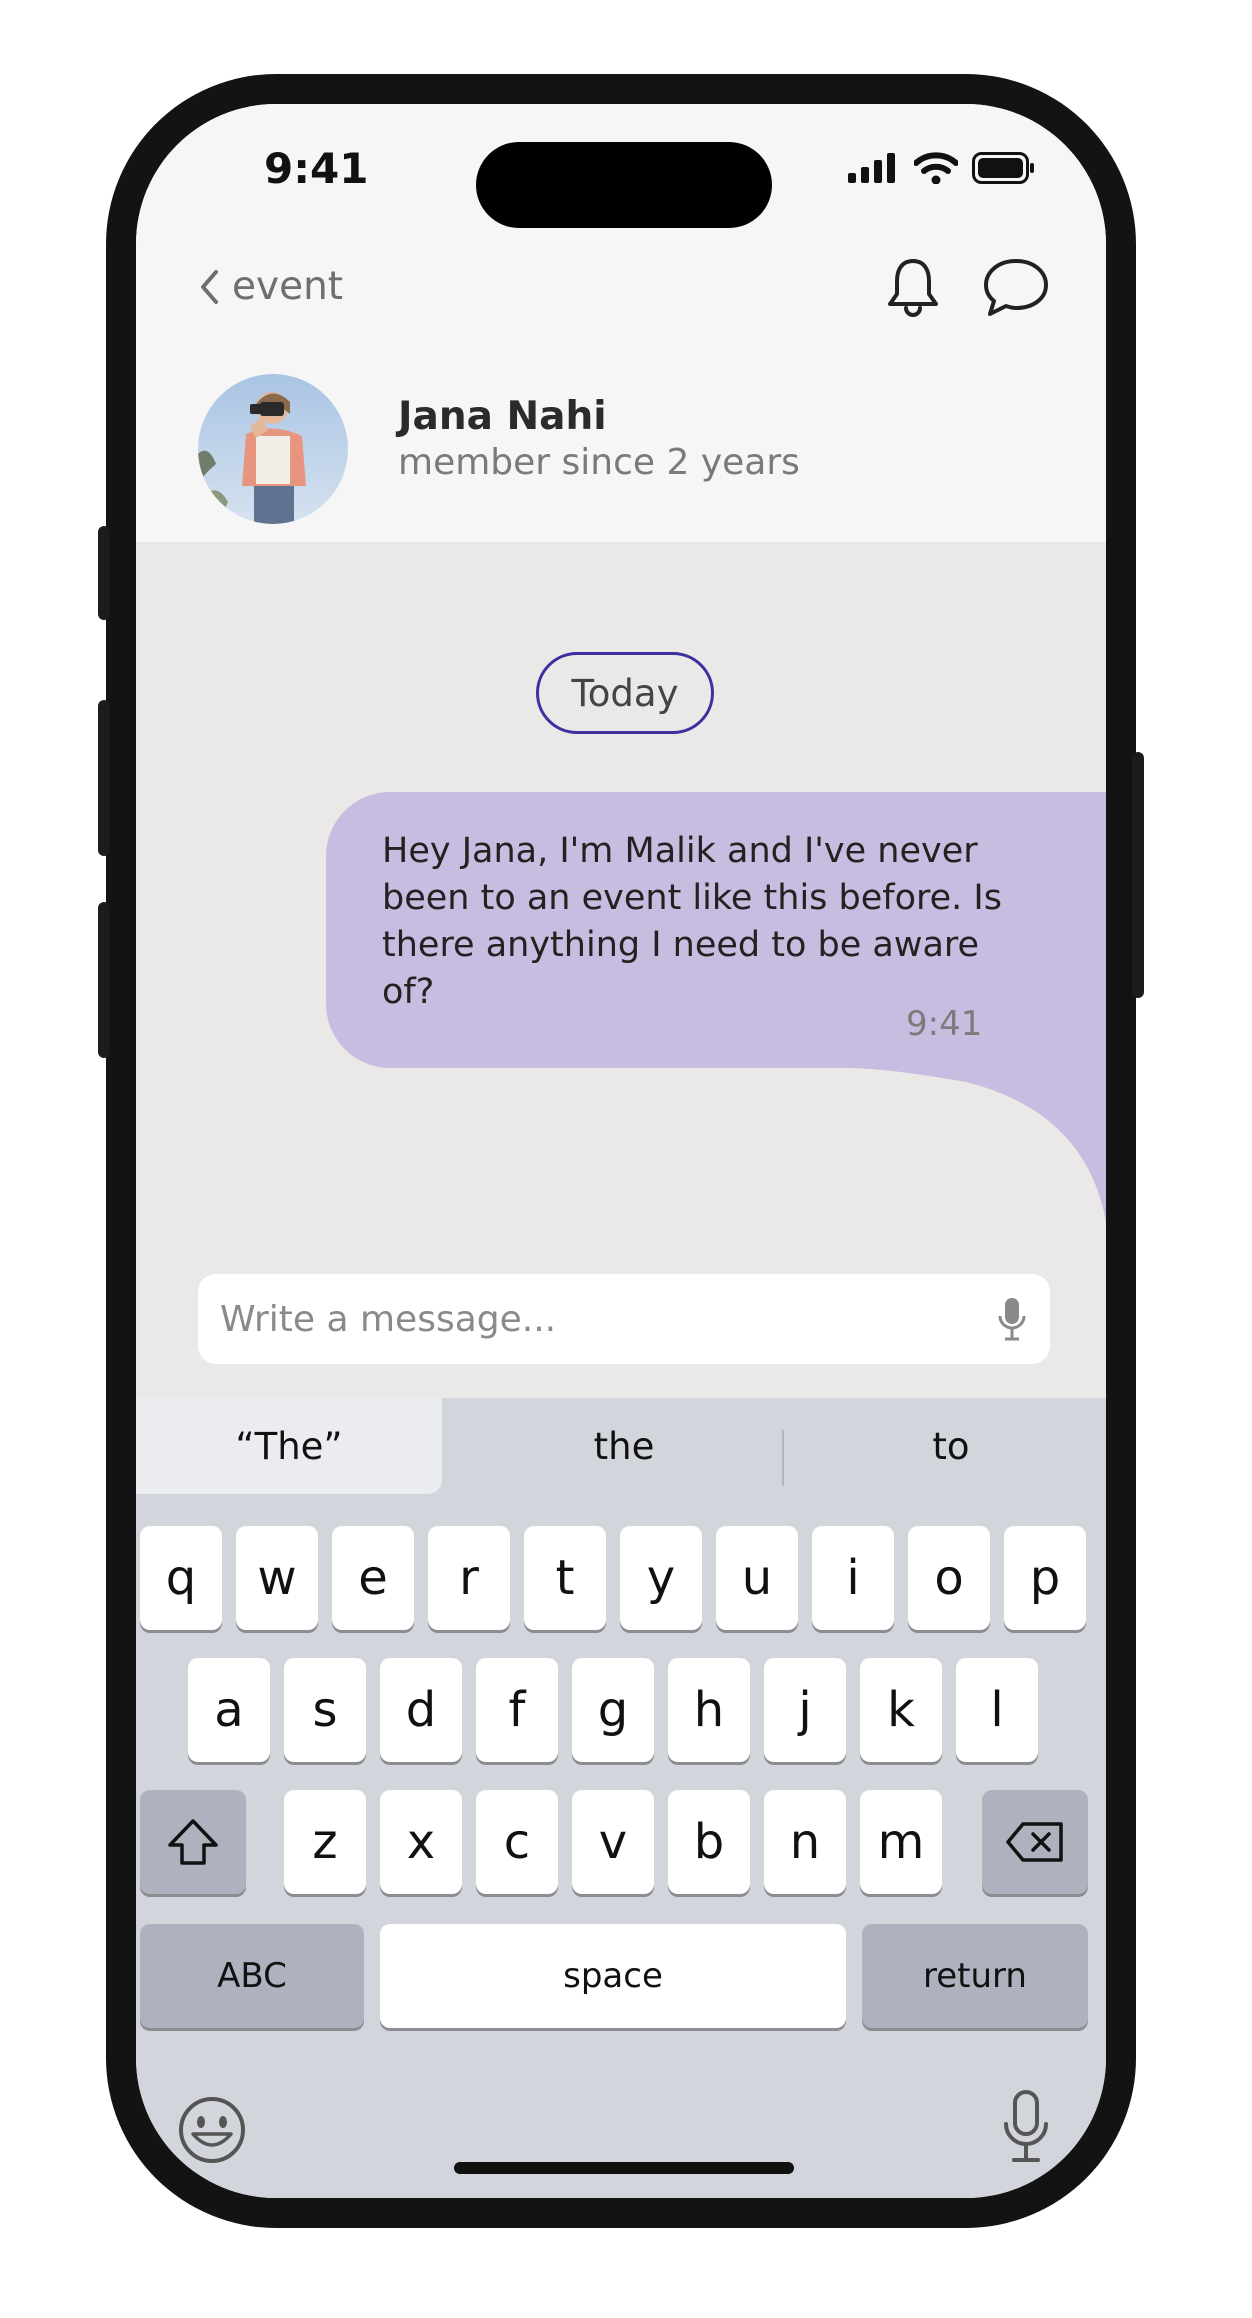 Image resolution: width=1252 pixels, height=2318 pixels. I want to click on contact-subtitle: member since 2 years, so click(599, 462).